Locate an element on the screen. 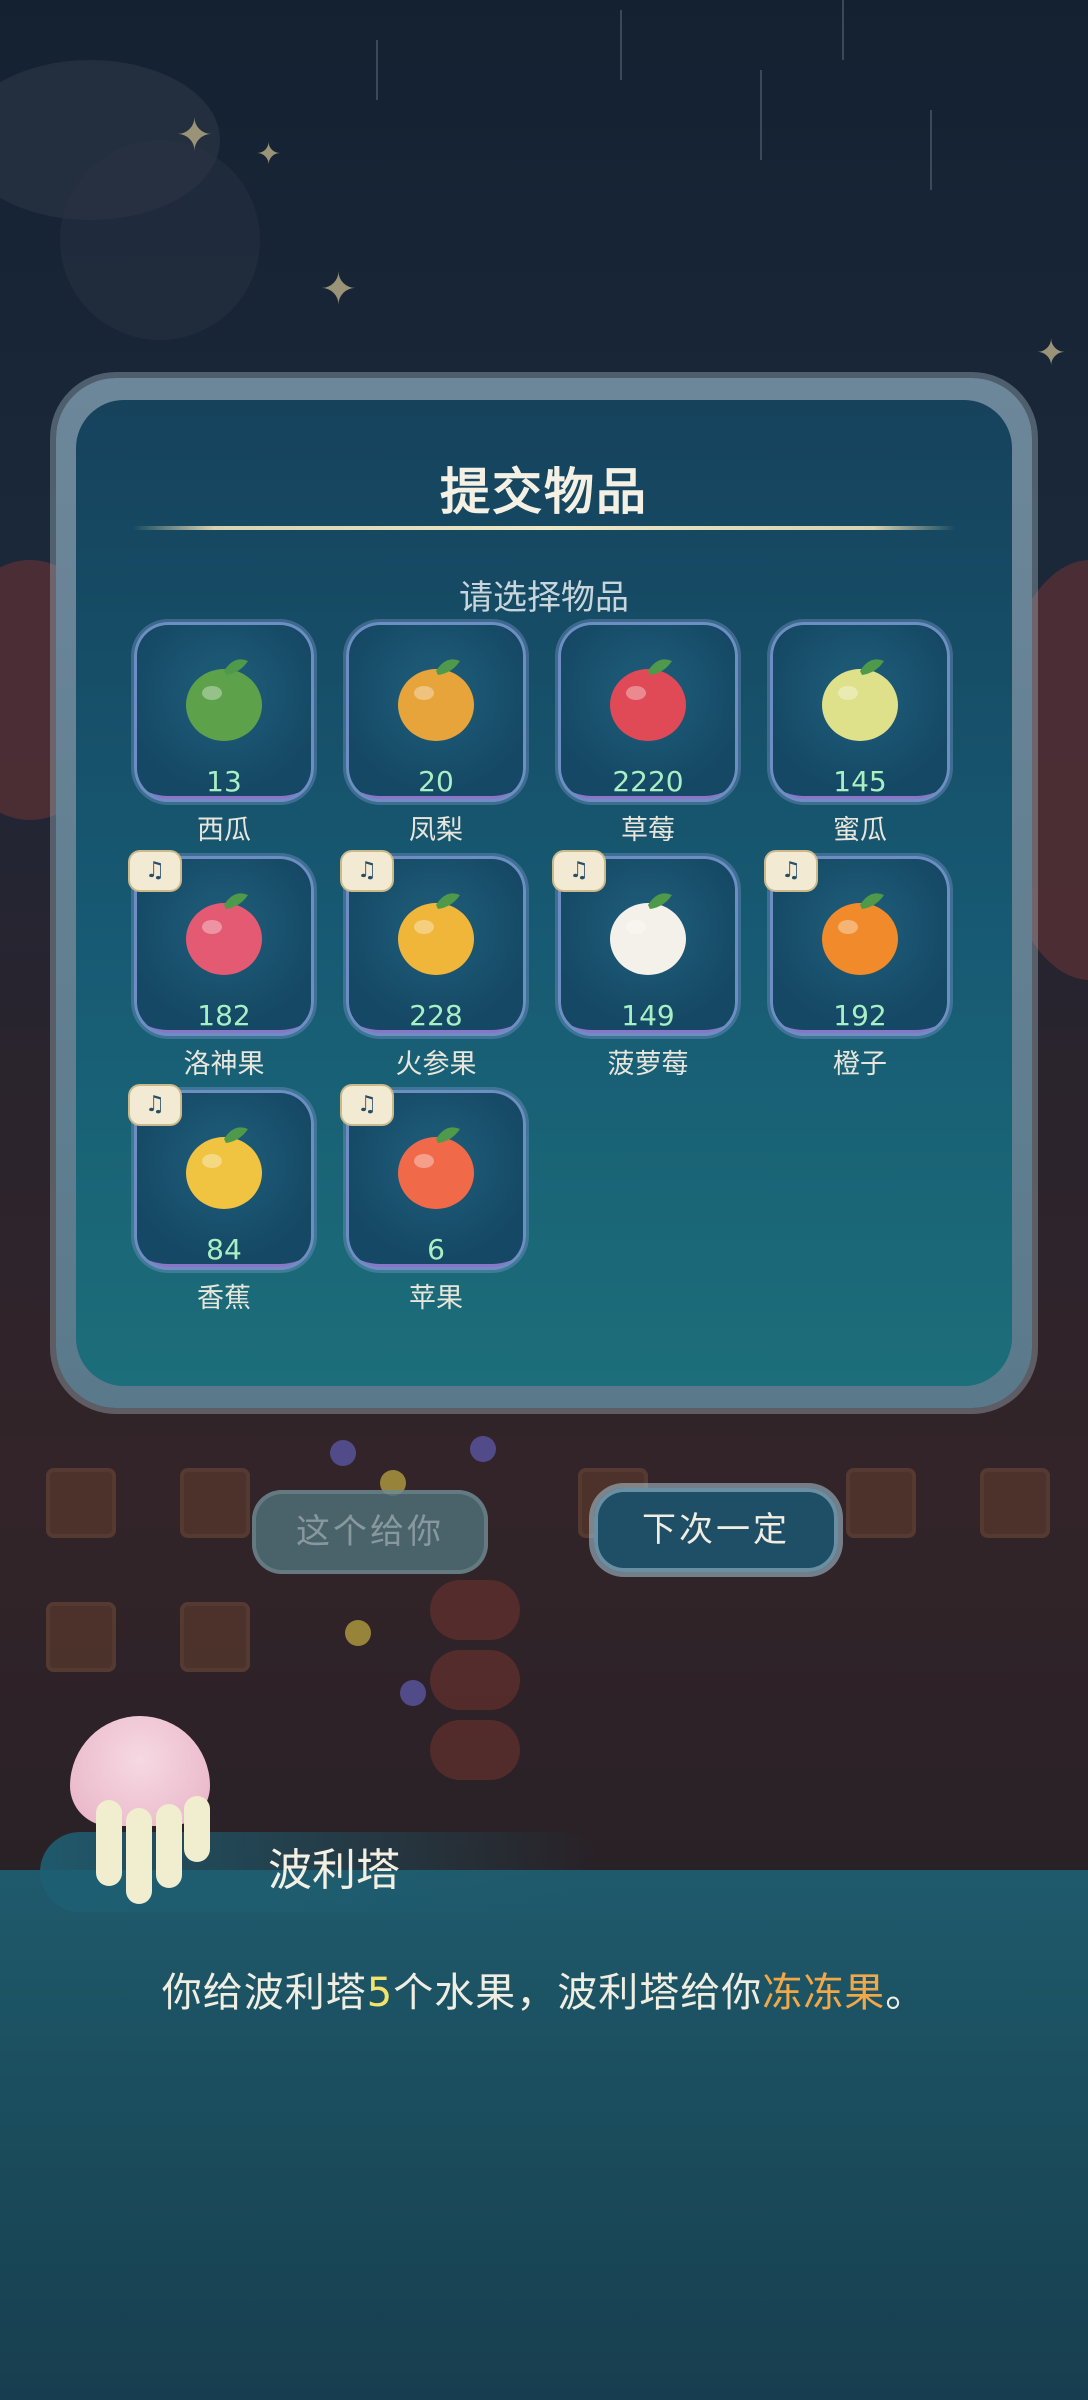  item-count: 6 is located at coordinates (436, 1249).